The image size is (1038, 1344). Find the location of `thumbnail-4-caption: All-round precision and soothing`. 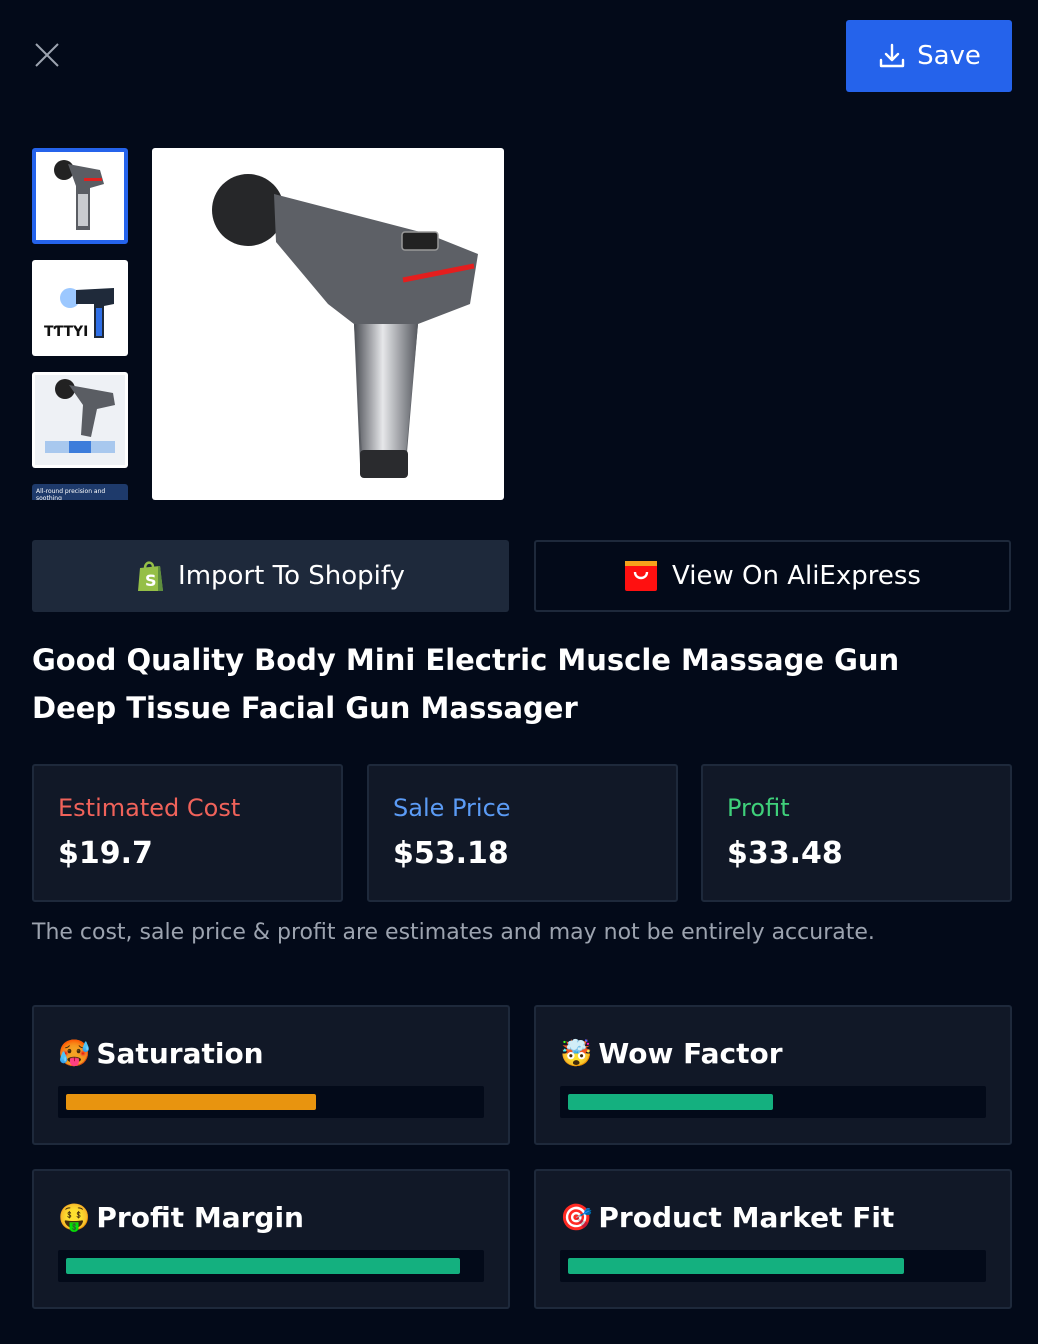

thumbnail-4-caption: All-round precision and soothing is located at coordinates (71, 494).